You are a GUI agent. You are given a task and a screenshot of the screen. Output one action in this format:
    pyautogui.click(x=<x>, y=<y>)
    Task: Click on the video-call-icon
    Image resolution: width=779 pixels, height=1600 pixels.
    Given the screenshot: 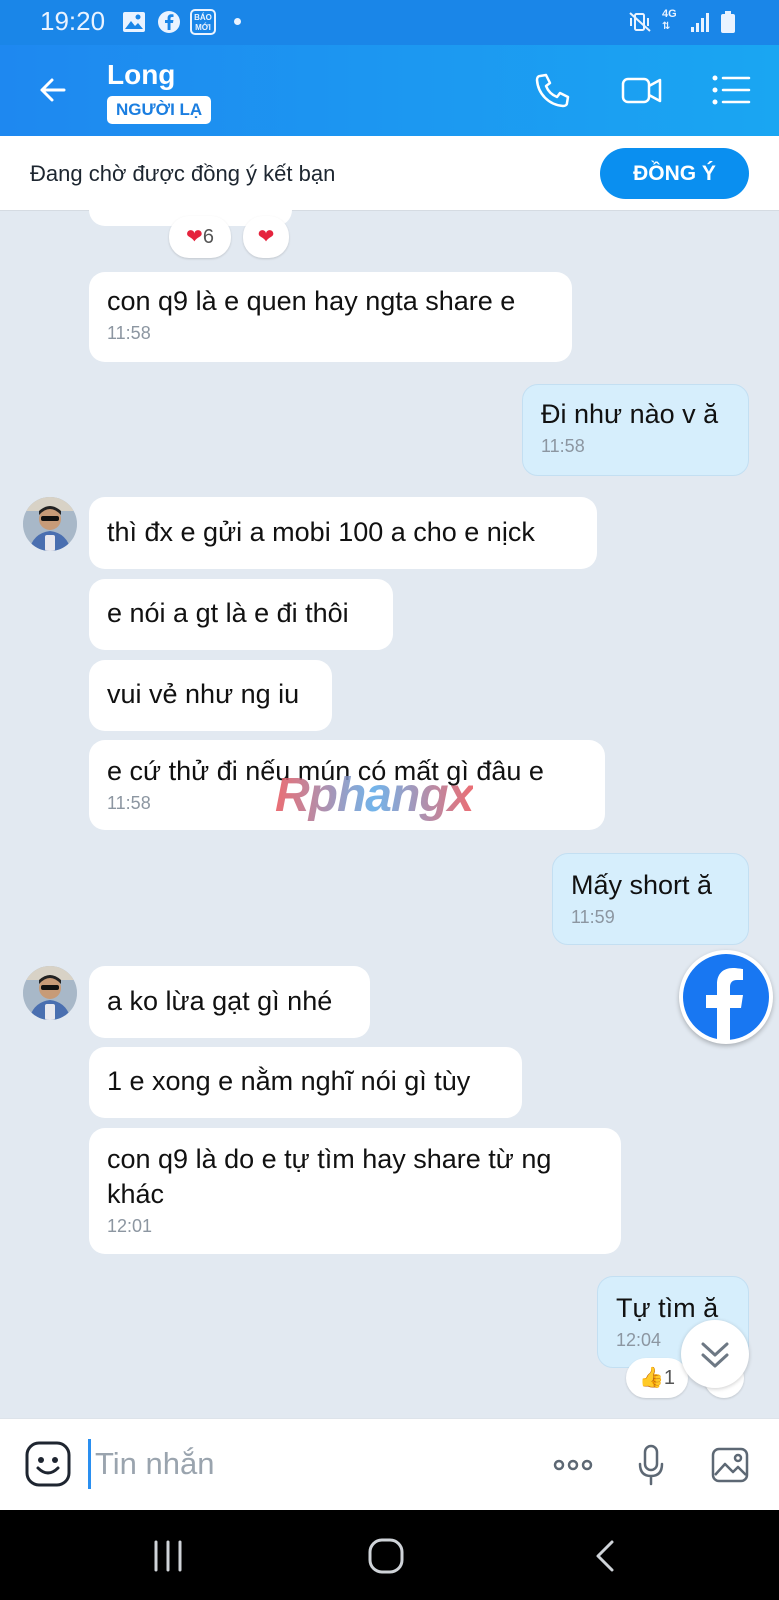 What is the action you would take?
    pyautogui.click(x=642, y=90)
    